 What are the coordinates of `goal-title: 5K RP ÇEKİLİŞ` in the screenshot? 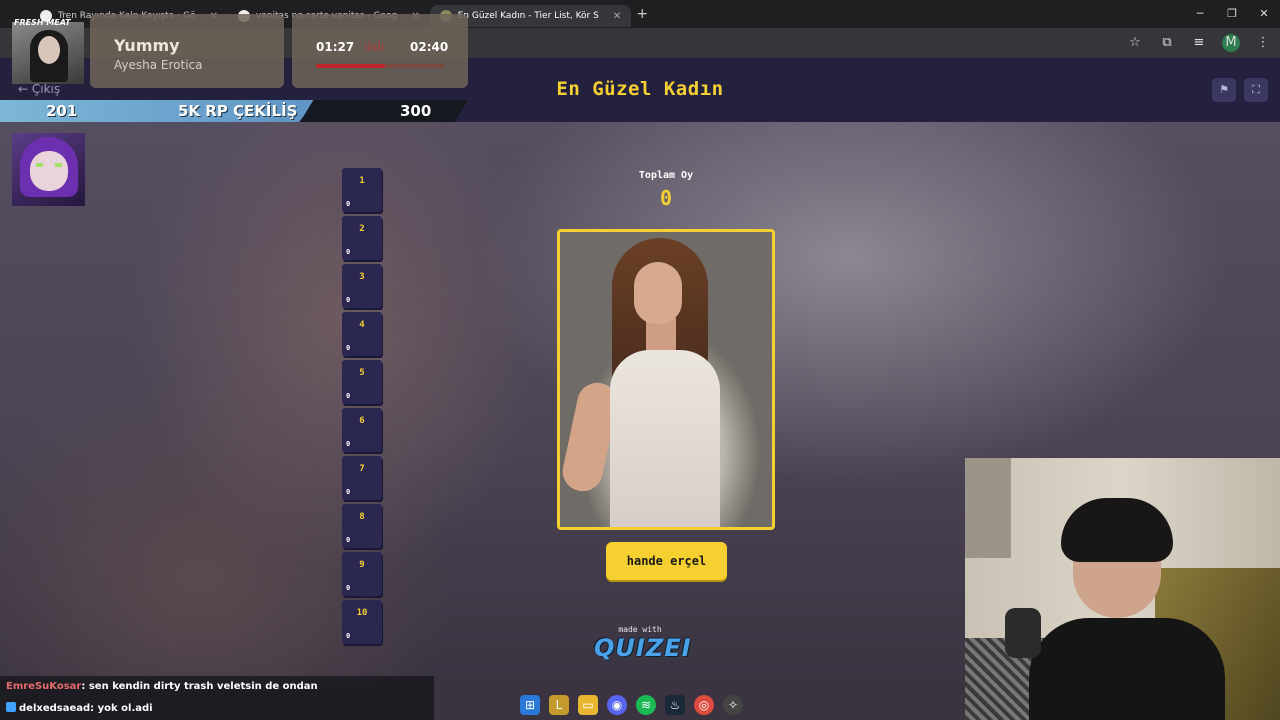 It's located at (238, 111).